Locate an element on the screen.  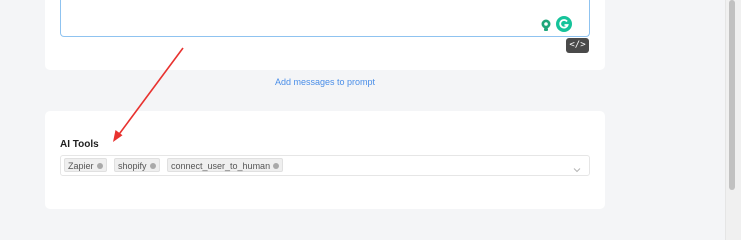
chevron-down-icon is located at coordinates (577, 167).